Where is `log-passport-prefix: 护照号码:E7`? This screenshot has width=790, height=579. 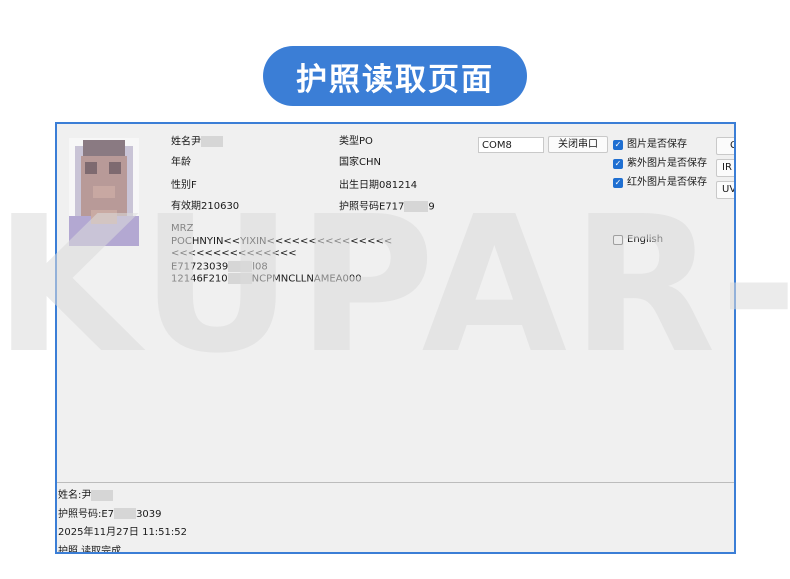
log-passport-prefix: 护照号码:E7 is located at coordinates (86, 514).